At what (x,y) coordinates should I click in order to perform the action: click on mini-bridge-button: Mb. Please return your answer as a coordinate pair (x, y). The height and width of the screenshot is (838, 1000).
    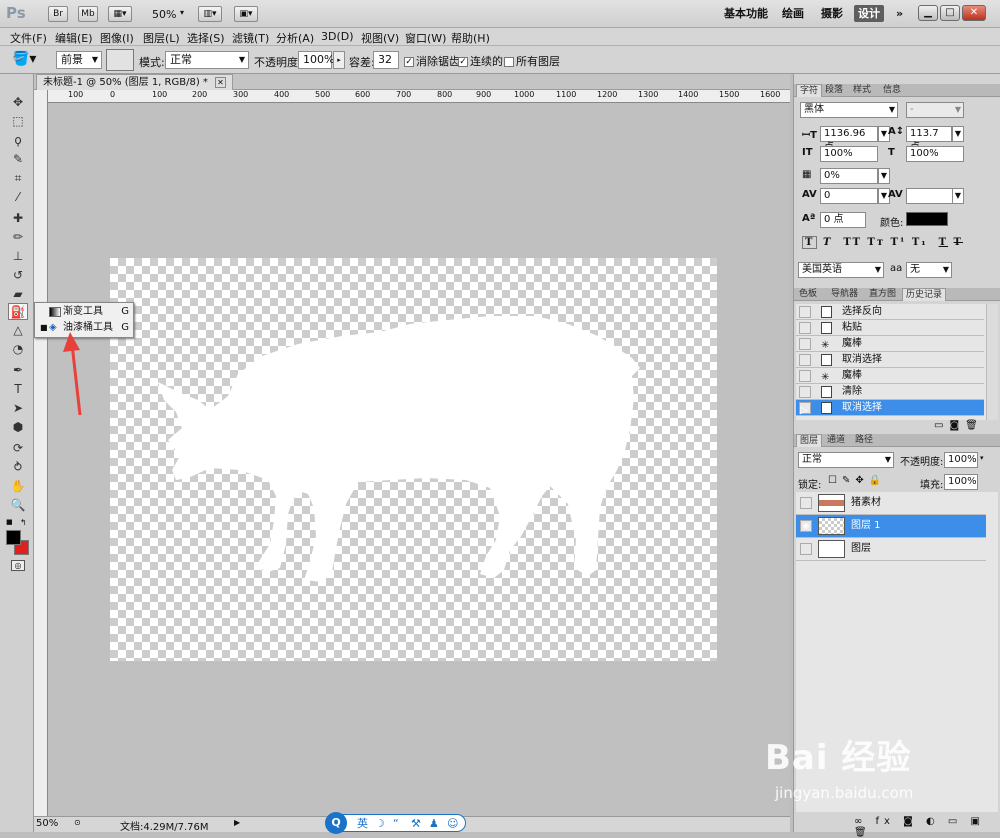
    Looking at the image, I should click on (88, 14).